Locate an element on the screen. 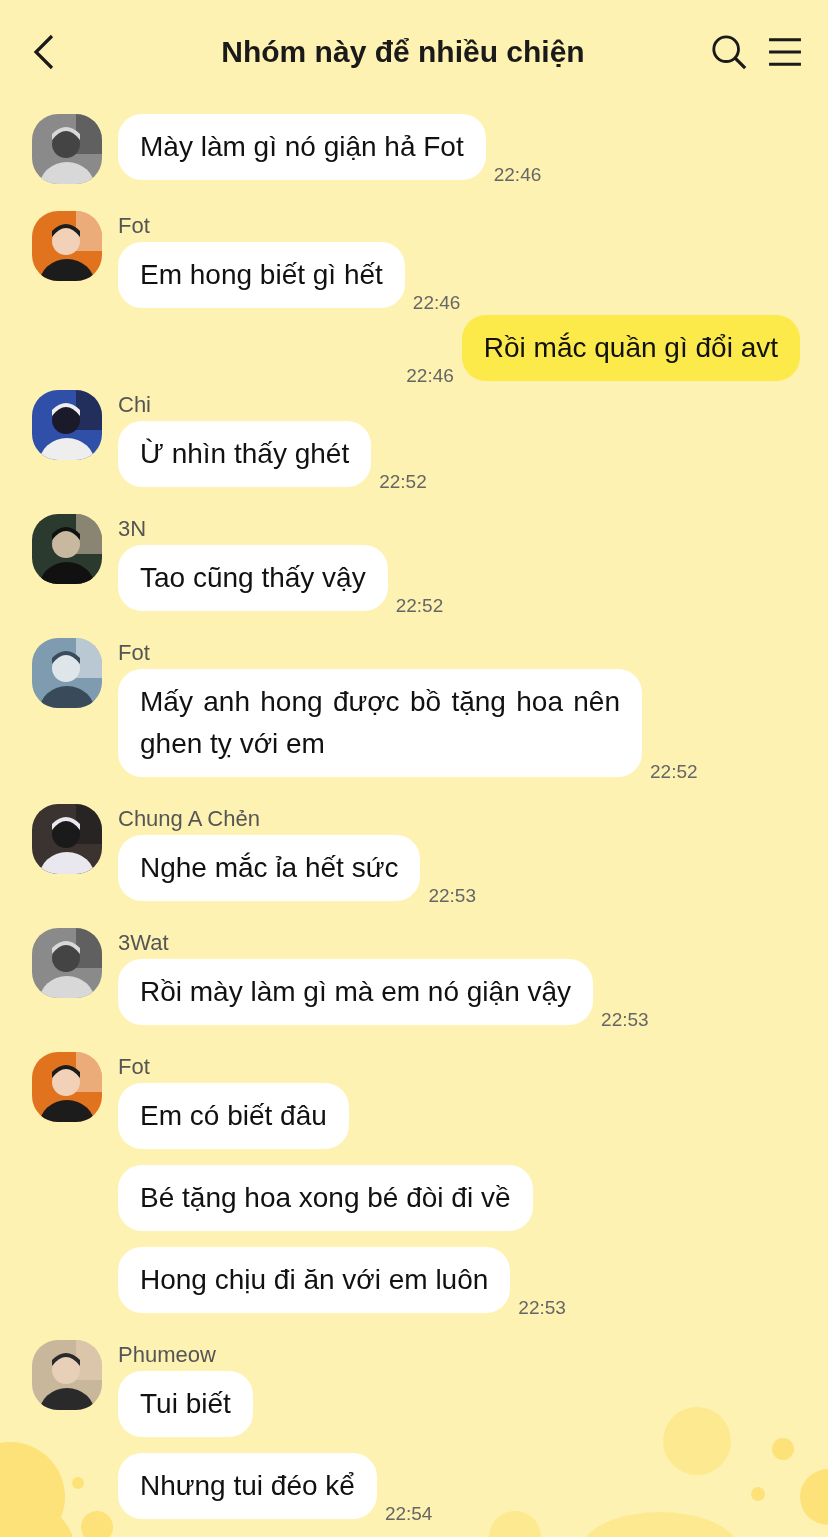 The height and width of the screenshot is (1537, 828). menu-icon is located at coordinates (785, 52).